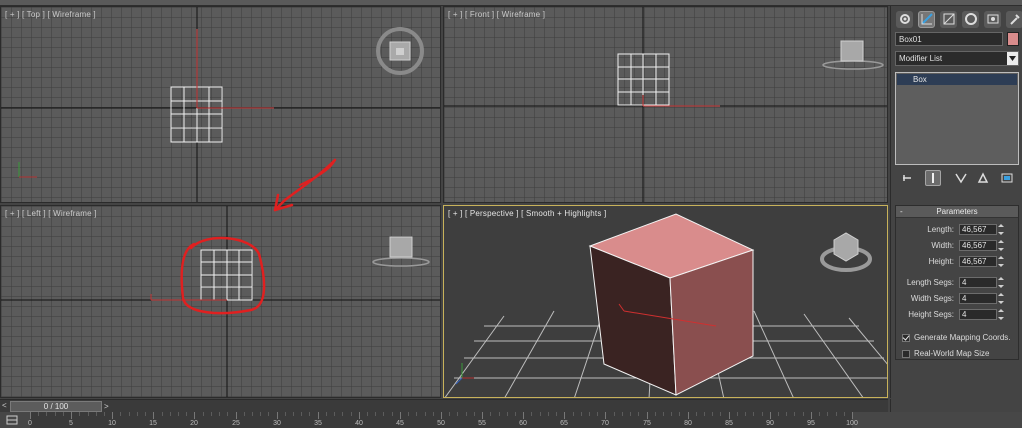 The height and width of the screenshot is (428, 1022). Describe the element at coordinates (50, 14) in the screenshot. I see `viewport-top-label: [ + ] [ Top ] [ Wireframe ]` at that location.